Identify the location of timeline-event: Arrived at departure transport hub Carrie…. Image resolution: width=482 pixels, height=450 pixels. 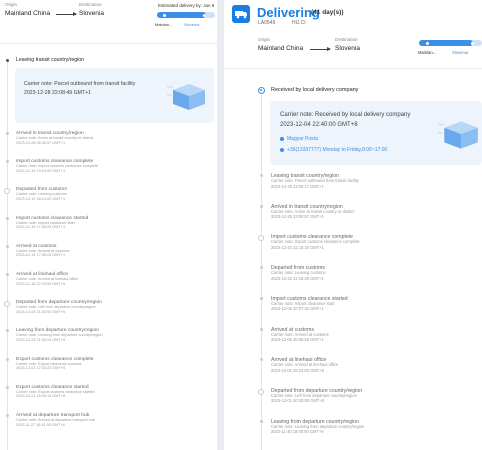
(115, 420).